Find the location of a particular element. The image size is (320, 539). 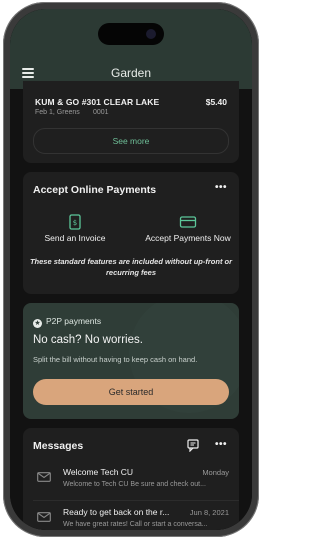

transaction-merchant: KUM & GO #301 CLEAR LAKE is located at coordinates (97, 102).